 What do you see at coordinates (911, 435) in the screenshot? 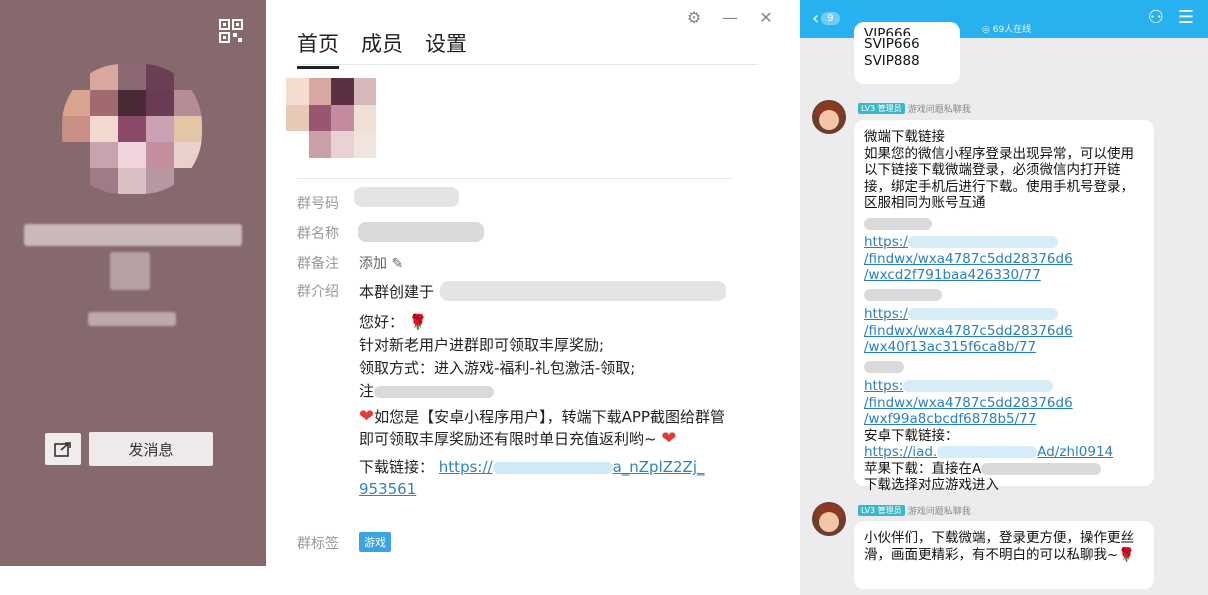
I see `android-label: 安卓下载链接：` at bounding box center [911, 435].